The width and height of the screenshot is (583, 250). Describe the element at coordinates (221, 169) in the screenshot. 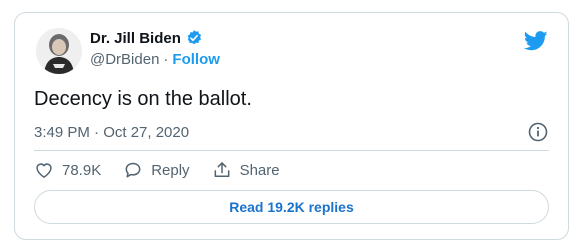

I see `share-icon` at that location.